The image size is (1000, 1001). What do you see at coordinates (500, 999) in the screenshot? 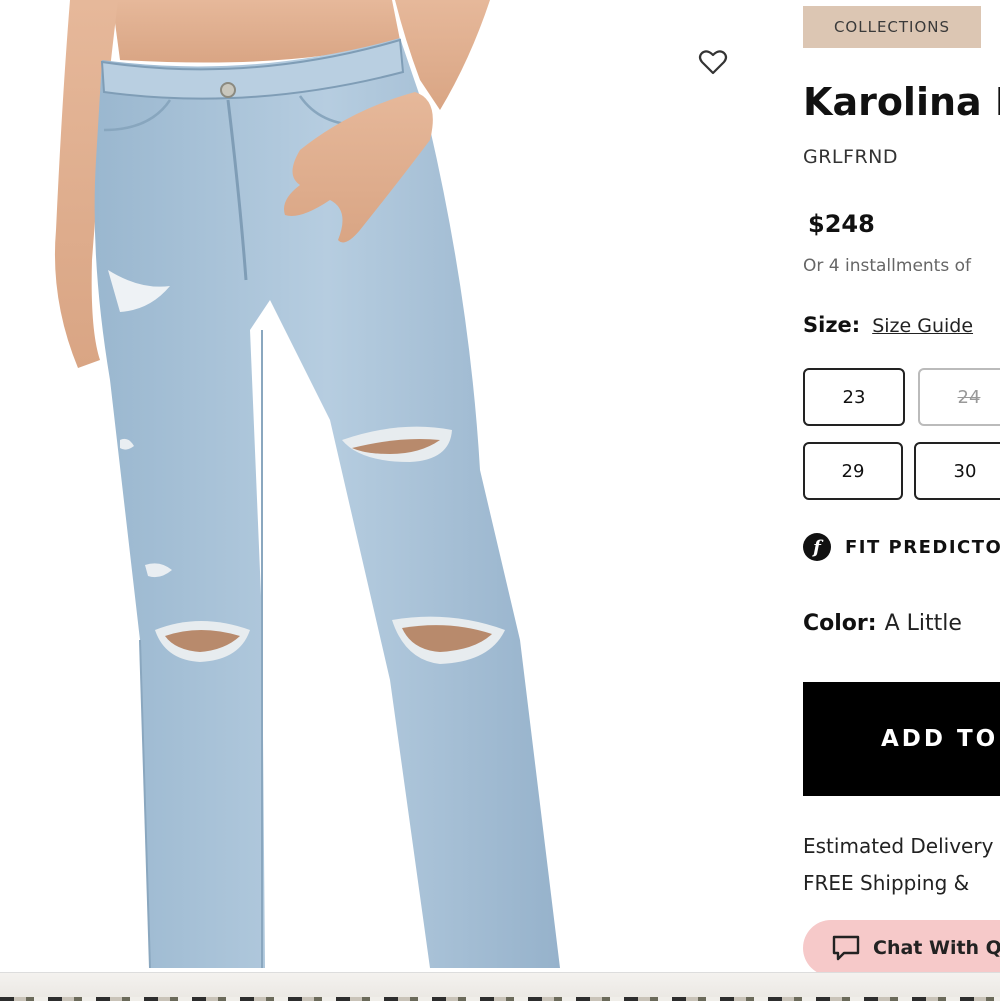
I see `bottom-strip-decoration` at bounding box center [500, 999].